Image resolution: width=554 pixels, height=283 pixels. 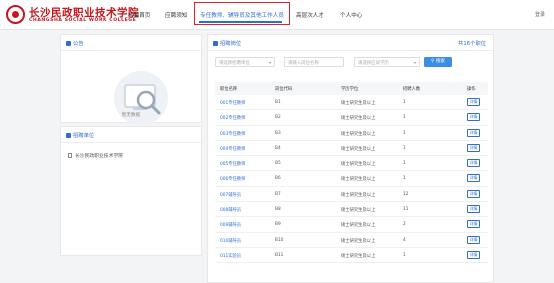 What do you see at coordinates (231, 44) in the screenshot?
I see `jobs-title-text: 招聘岗位` at bounding box center [231, 44].